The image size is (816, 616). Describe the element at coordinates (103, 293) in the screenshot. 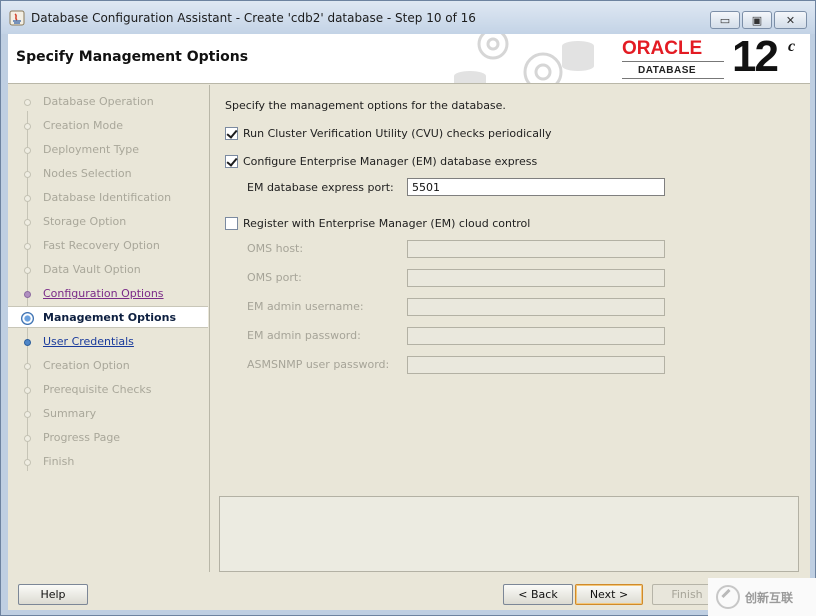

I see `step-label: Configuration Options` at that location.